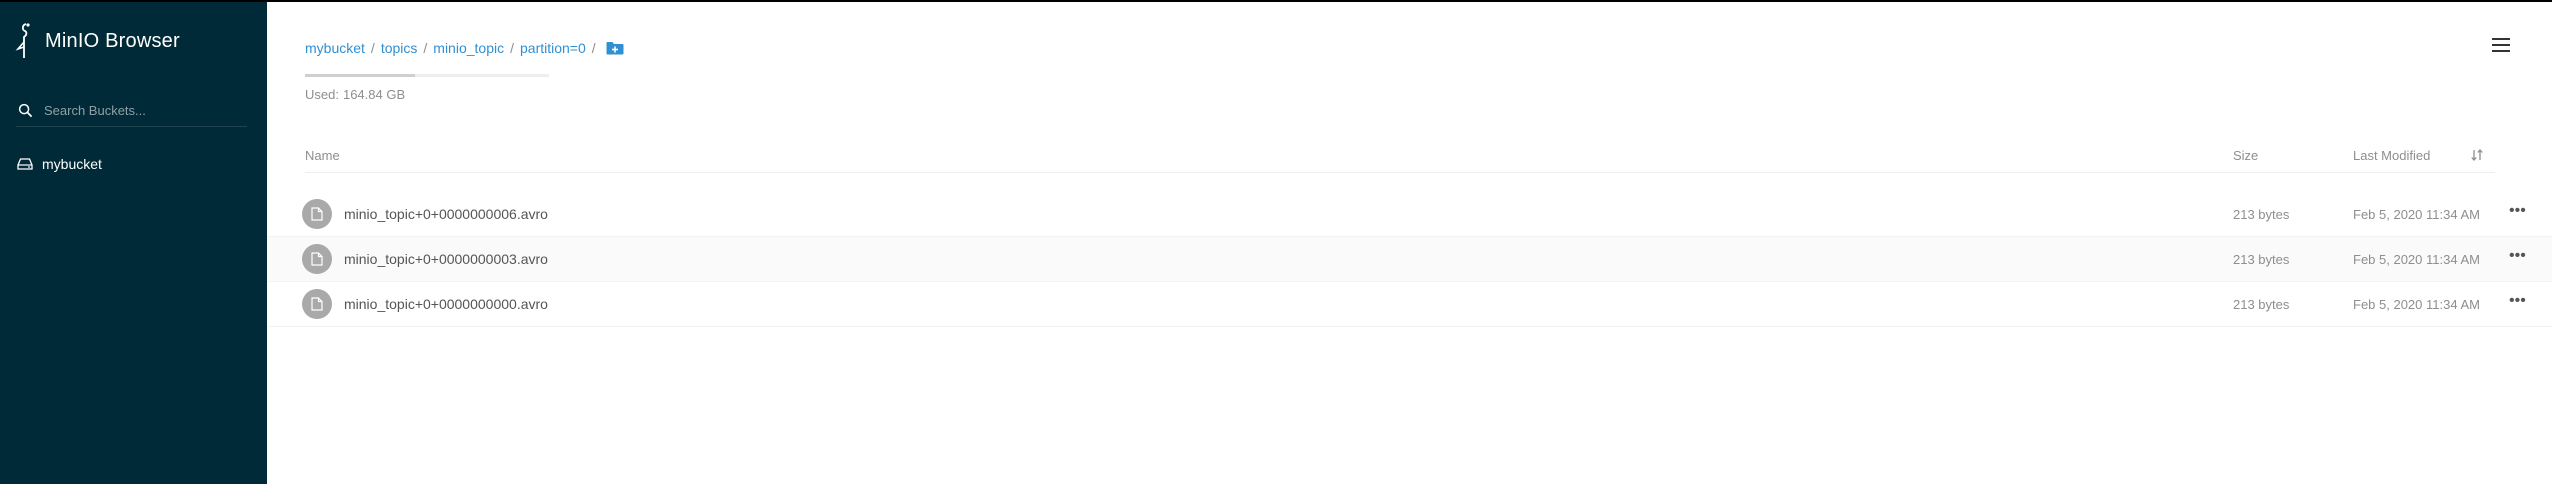 This screenshot has width=2552, height=484. I want to click on breadcrumb-partition: partition=0, so click(553, 48).